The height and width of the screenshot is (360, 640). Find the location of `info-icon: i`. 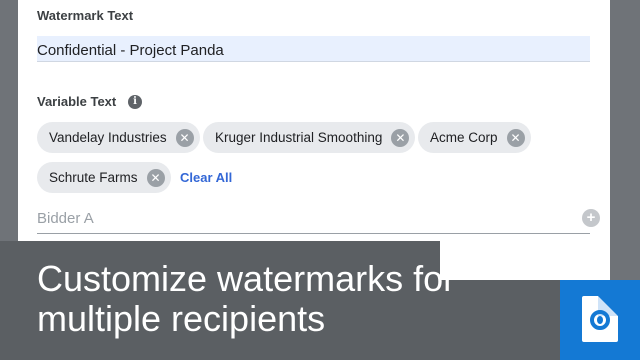

info-icon: i is located at coordinates (135, 102).